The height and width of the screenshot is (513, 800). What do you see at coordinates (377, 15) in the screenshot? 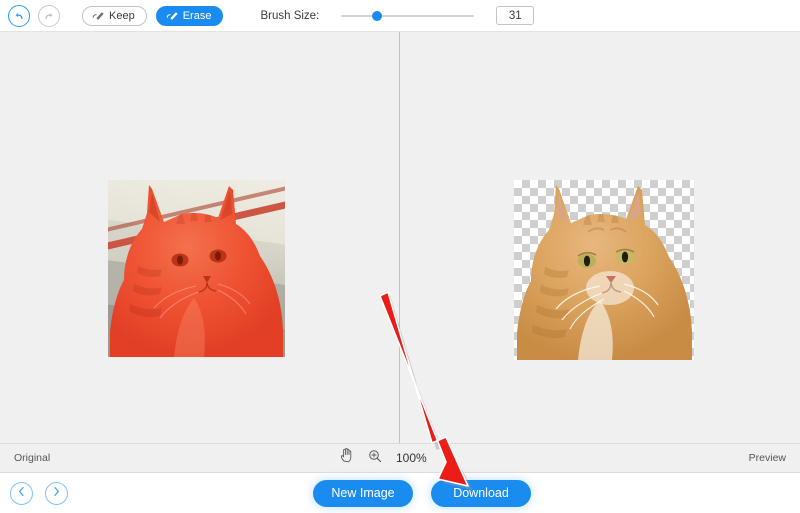
I see `brush-size-slider-thumb` at bounding box center [377, 15].